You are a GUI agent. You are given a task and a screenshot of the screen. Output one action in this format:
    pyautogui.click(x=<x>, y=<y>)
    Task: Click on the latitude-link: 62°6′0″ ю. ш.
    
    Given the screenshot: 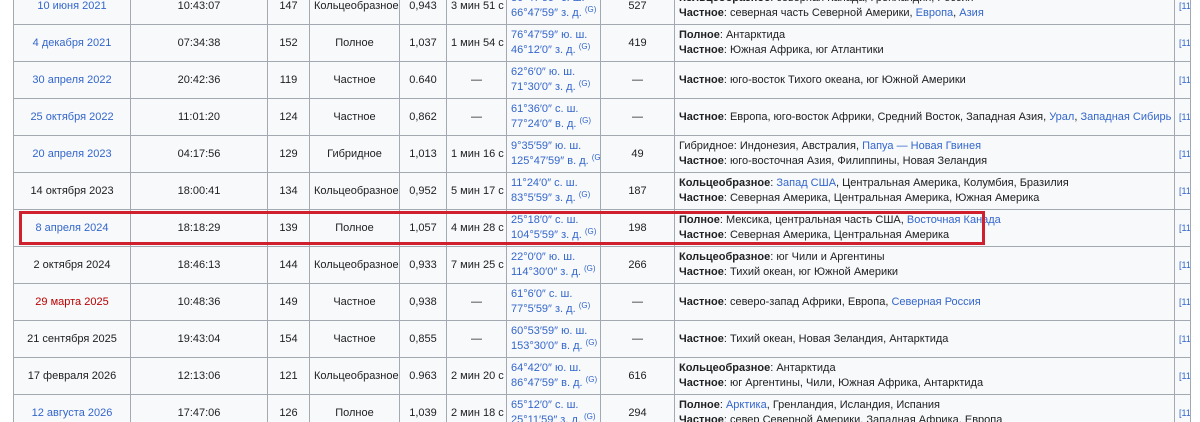 What is the action you would take?
    pyautogui.click(x=543, y=72)
    